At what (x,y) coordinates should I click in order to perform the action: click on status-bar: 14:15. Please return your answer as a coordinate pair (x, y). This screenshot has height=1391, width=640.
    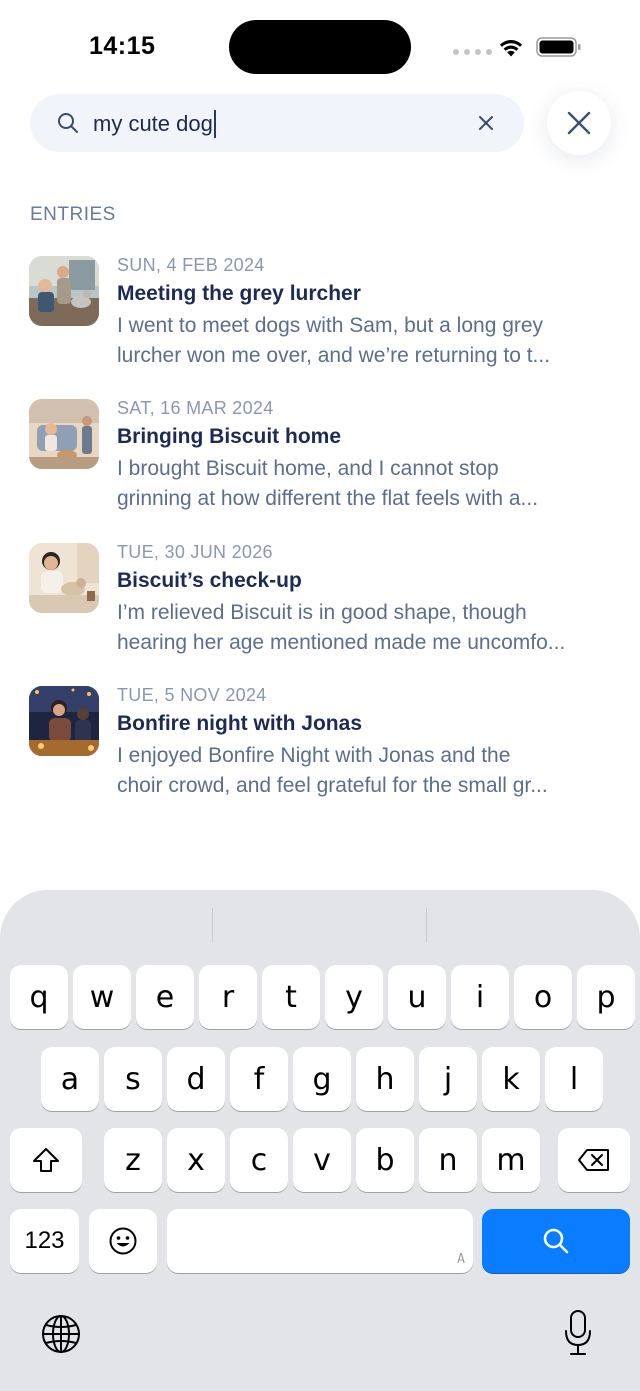
    Looking at the image, I should click on (320, 45).